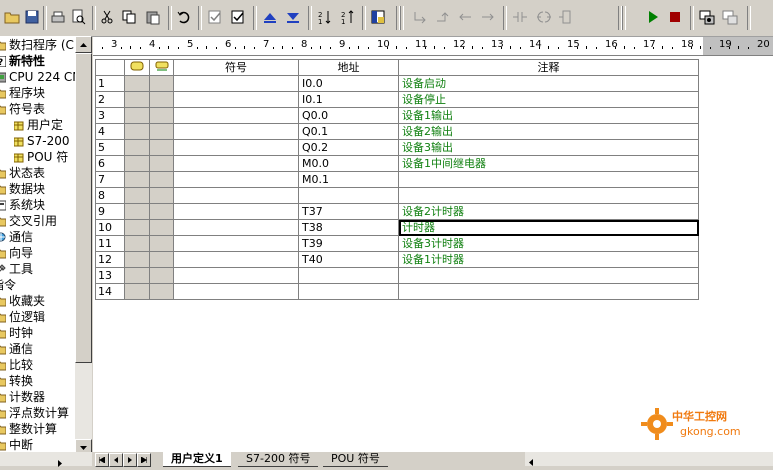  I want to click on tree-item: 中断, so click(16, 445).